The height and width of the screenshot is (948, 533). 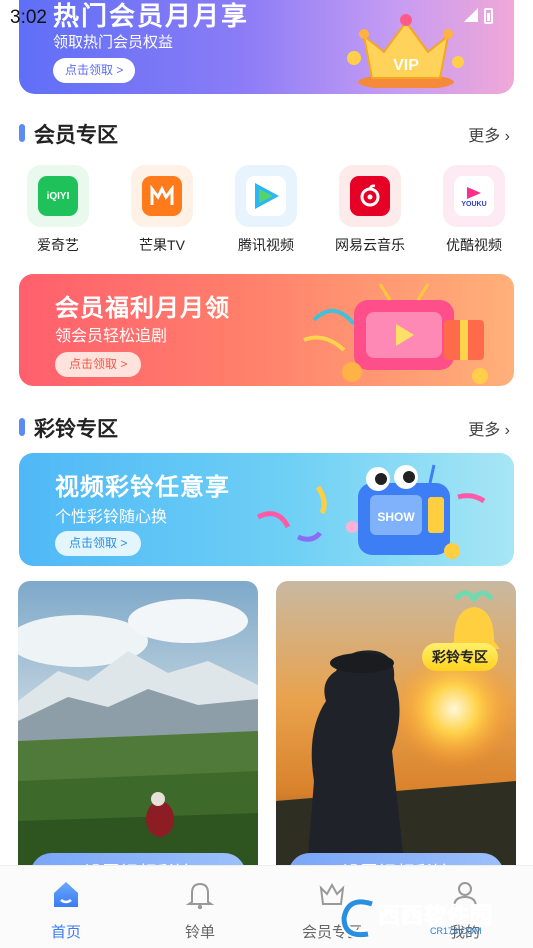 I want to click on landscape-image, so click(x=138, y=723).